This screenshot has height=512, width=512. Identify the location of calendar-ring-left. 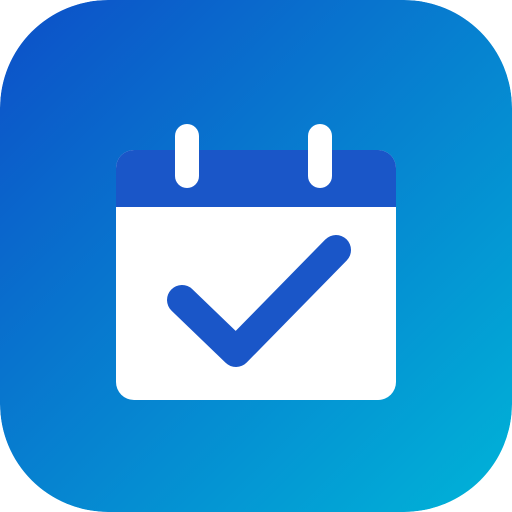
(187, 156).